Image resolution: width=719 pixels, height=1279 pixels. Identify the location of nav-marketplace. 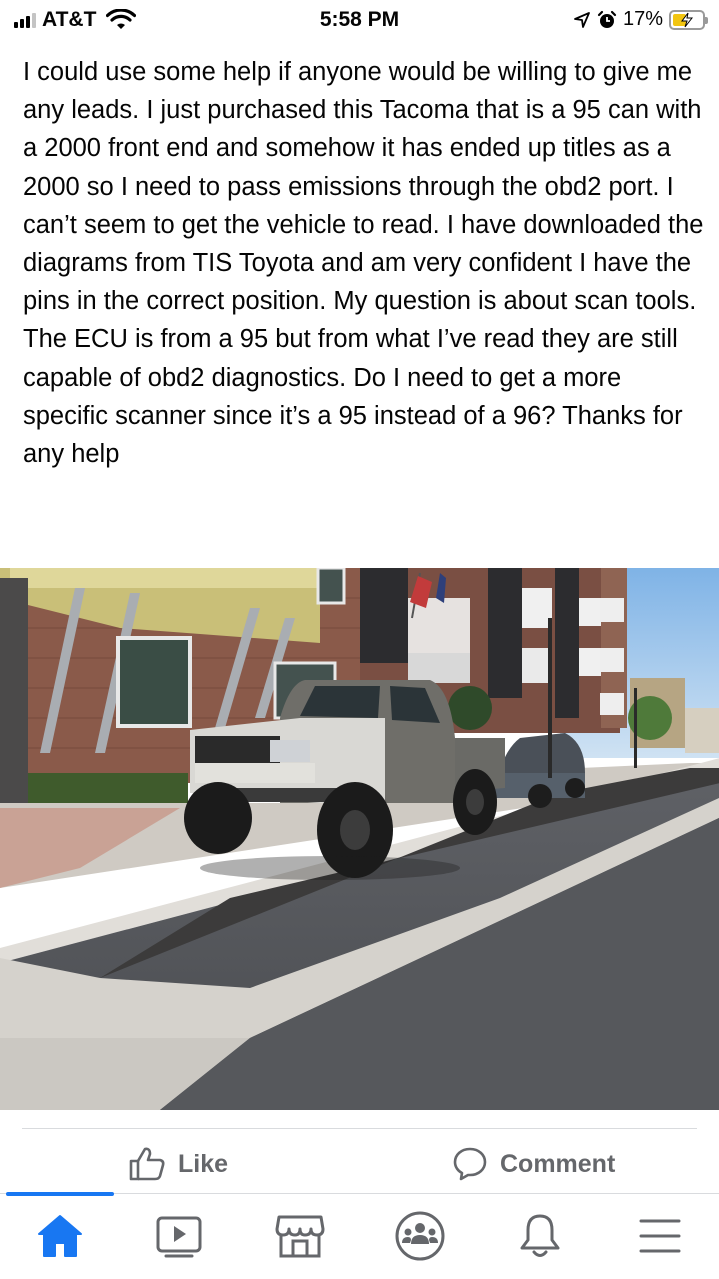
(300, 1236).